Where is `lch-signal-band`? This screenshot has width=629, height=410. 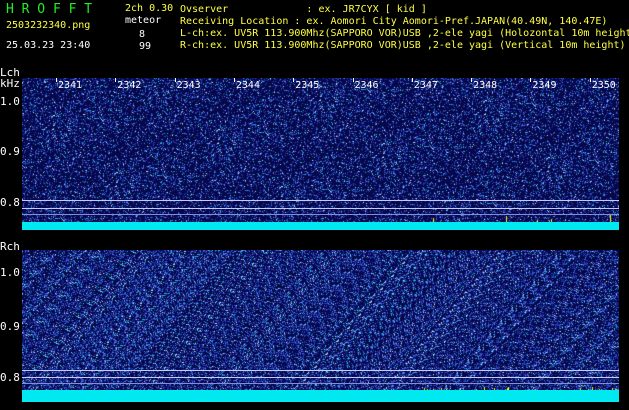 lch-signal-band is located at coordinates (320, 226).